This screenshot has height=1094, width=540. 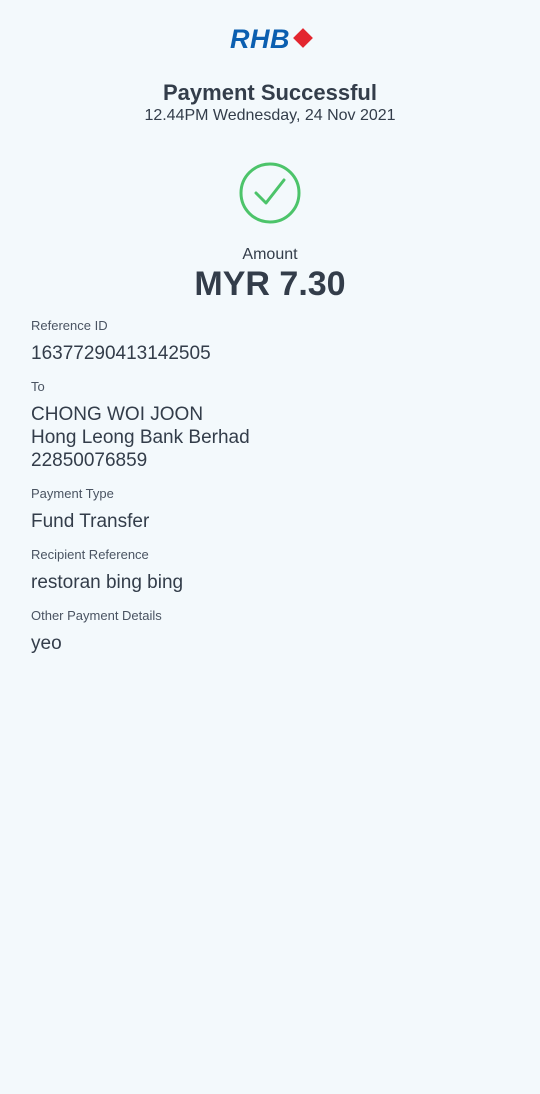 I want to click on recipient-name: CHONG WOI JOON, so click(x=117, y=414).